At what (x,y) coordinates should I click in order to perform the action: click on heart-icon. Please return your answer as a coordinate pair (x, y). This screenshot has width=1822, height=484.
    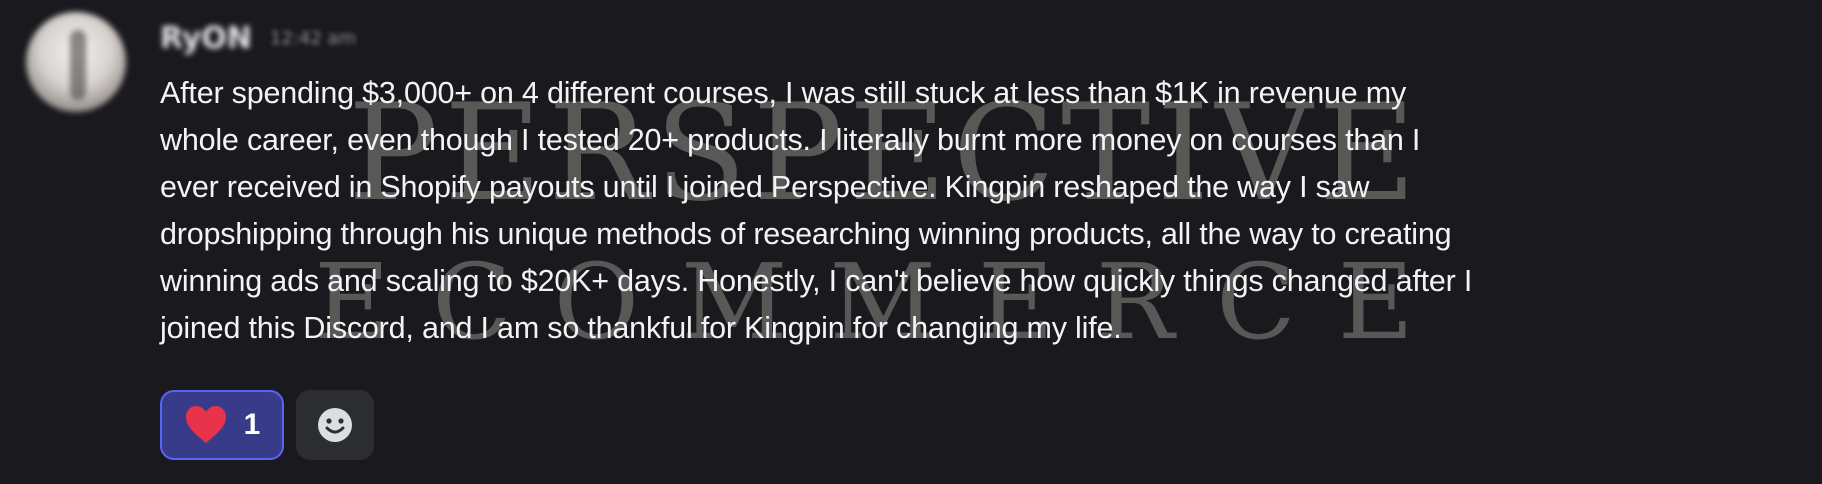
    Looking at the image, I should click on (205, 424).